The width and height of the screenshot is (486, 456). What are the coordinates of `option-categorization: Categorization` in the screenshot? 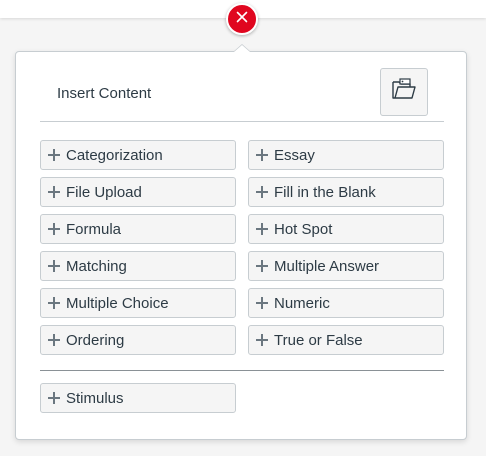 It's located at (138, 155).